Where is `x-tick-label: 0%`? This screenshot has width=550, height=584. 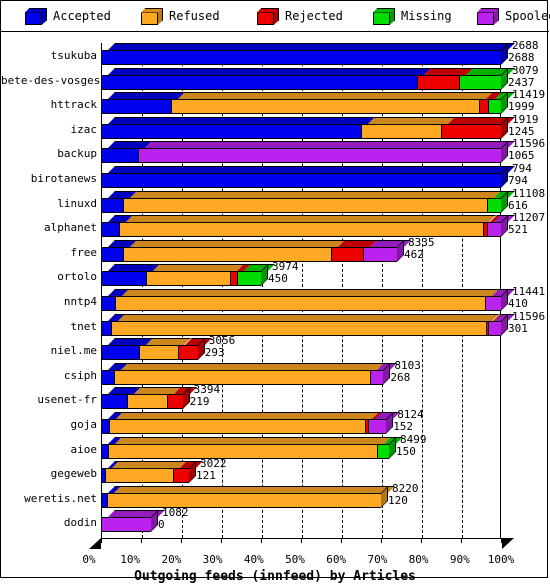
x-tick-label: 0% is located at coordinates (89, 559).